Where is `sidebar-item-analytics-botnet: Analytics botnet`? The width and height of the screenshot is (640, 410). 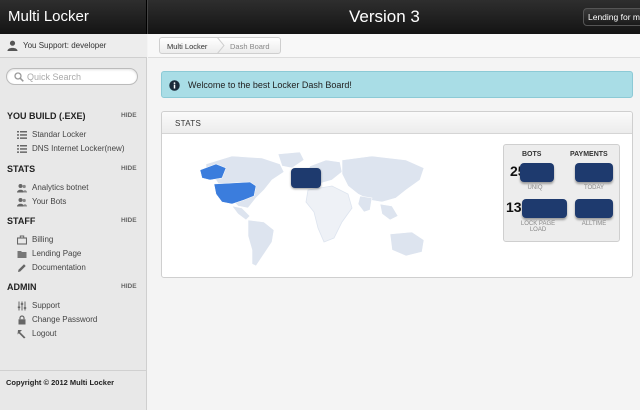 sidebar-item-analytics-botnet: Analytics botnet is located at coordinates (79, 188).